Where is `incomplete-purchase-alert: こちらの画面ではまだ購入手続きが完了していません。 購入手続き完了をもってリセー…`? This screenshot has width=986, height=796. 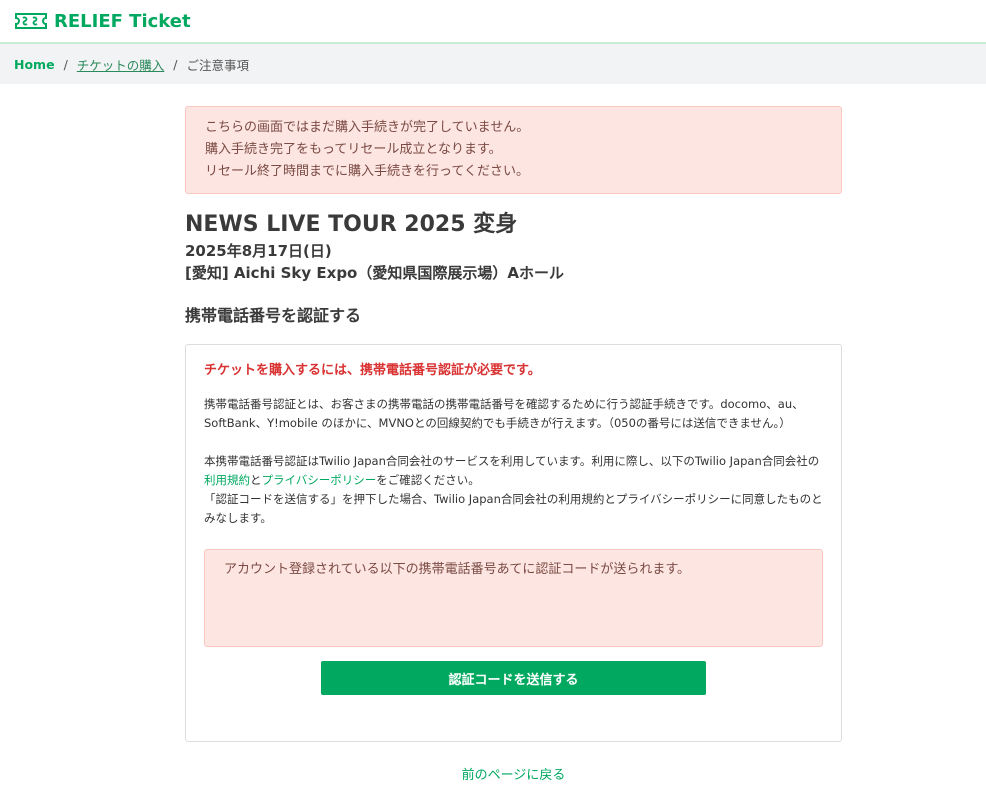 incomplete-purchase-alert: こちらの画面ではまだ購入手続きが完了していません。 購入手続き完了をもってリセー… is located at coordinates (513, 150).